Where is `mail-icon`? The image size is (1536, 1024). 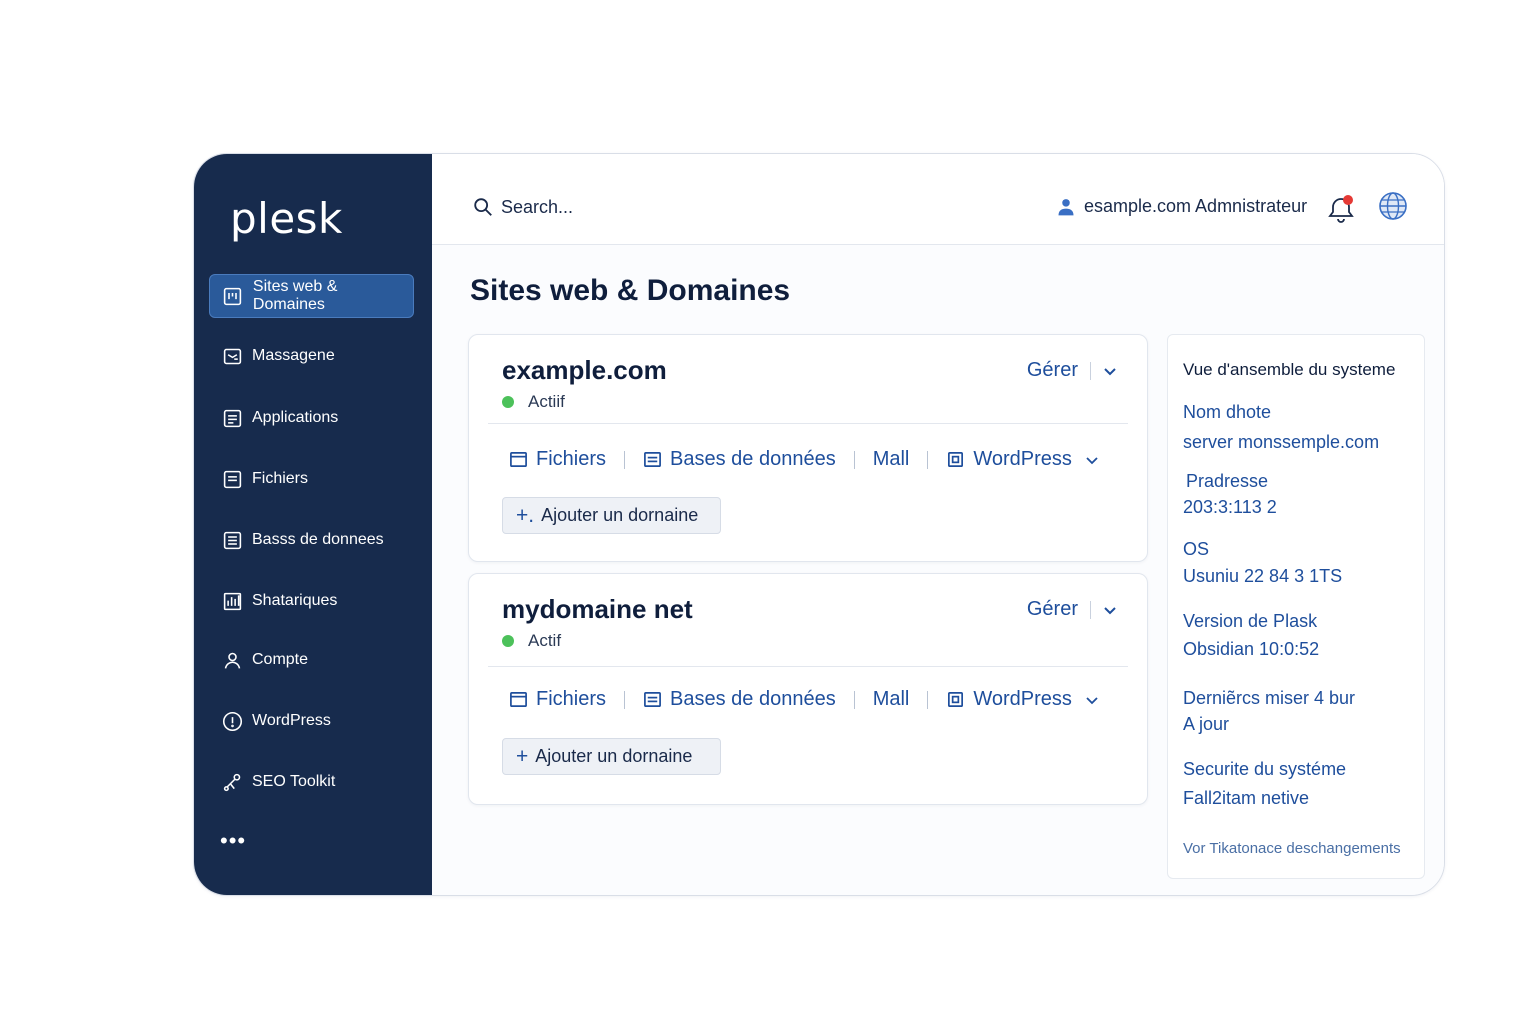
mail-icon is located at coordinates (232, 356).